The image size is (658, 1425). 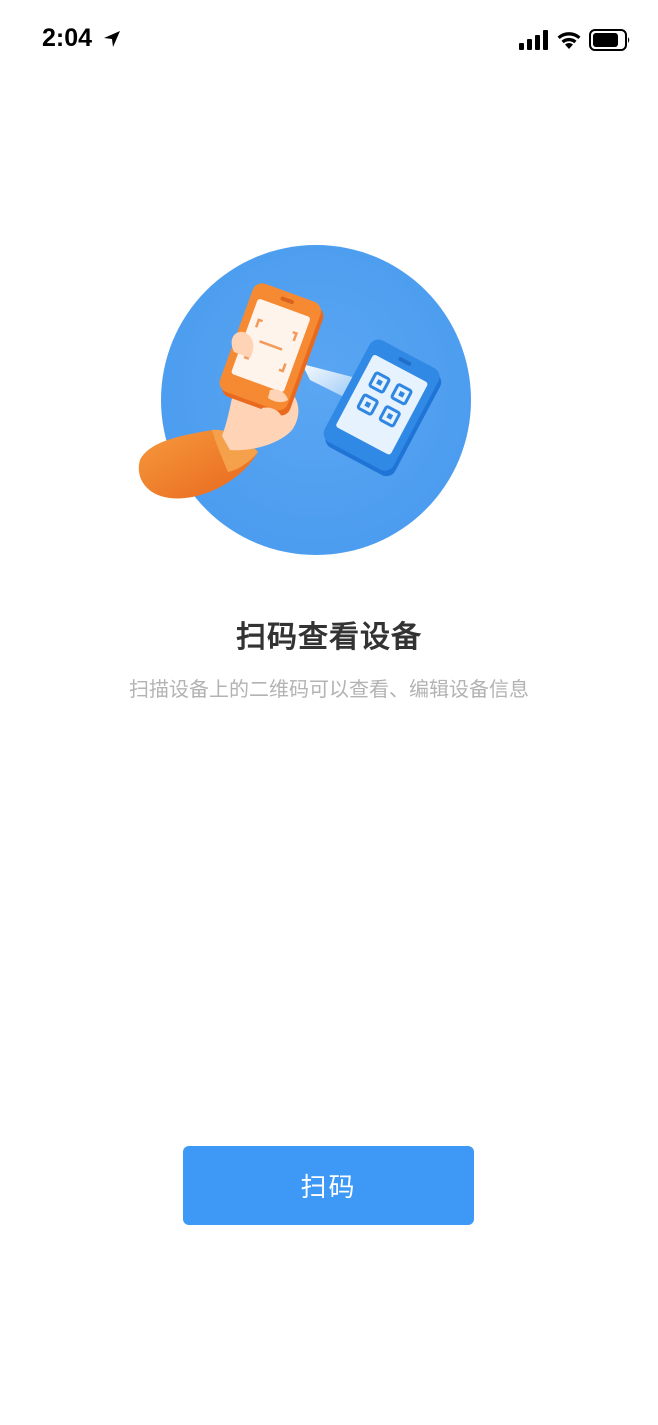 What do you see at coordinates (609, 40) in the screenshot?
I see `battery-icon` at bounding box center [609, 40].